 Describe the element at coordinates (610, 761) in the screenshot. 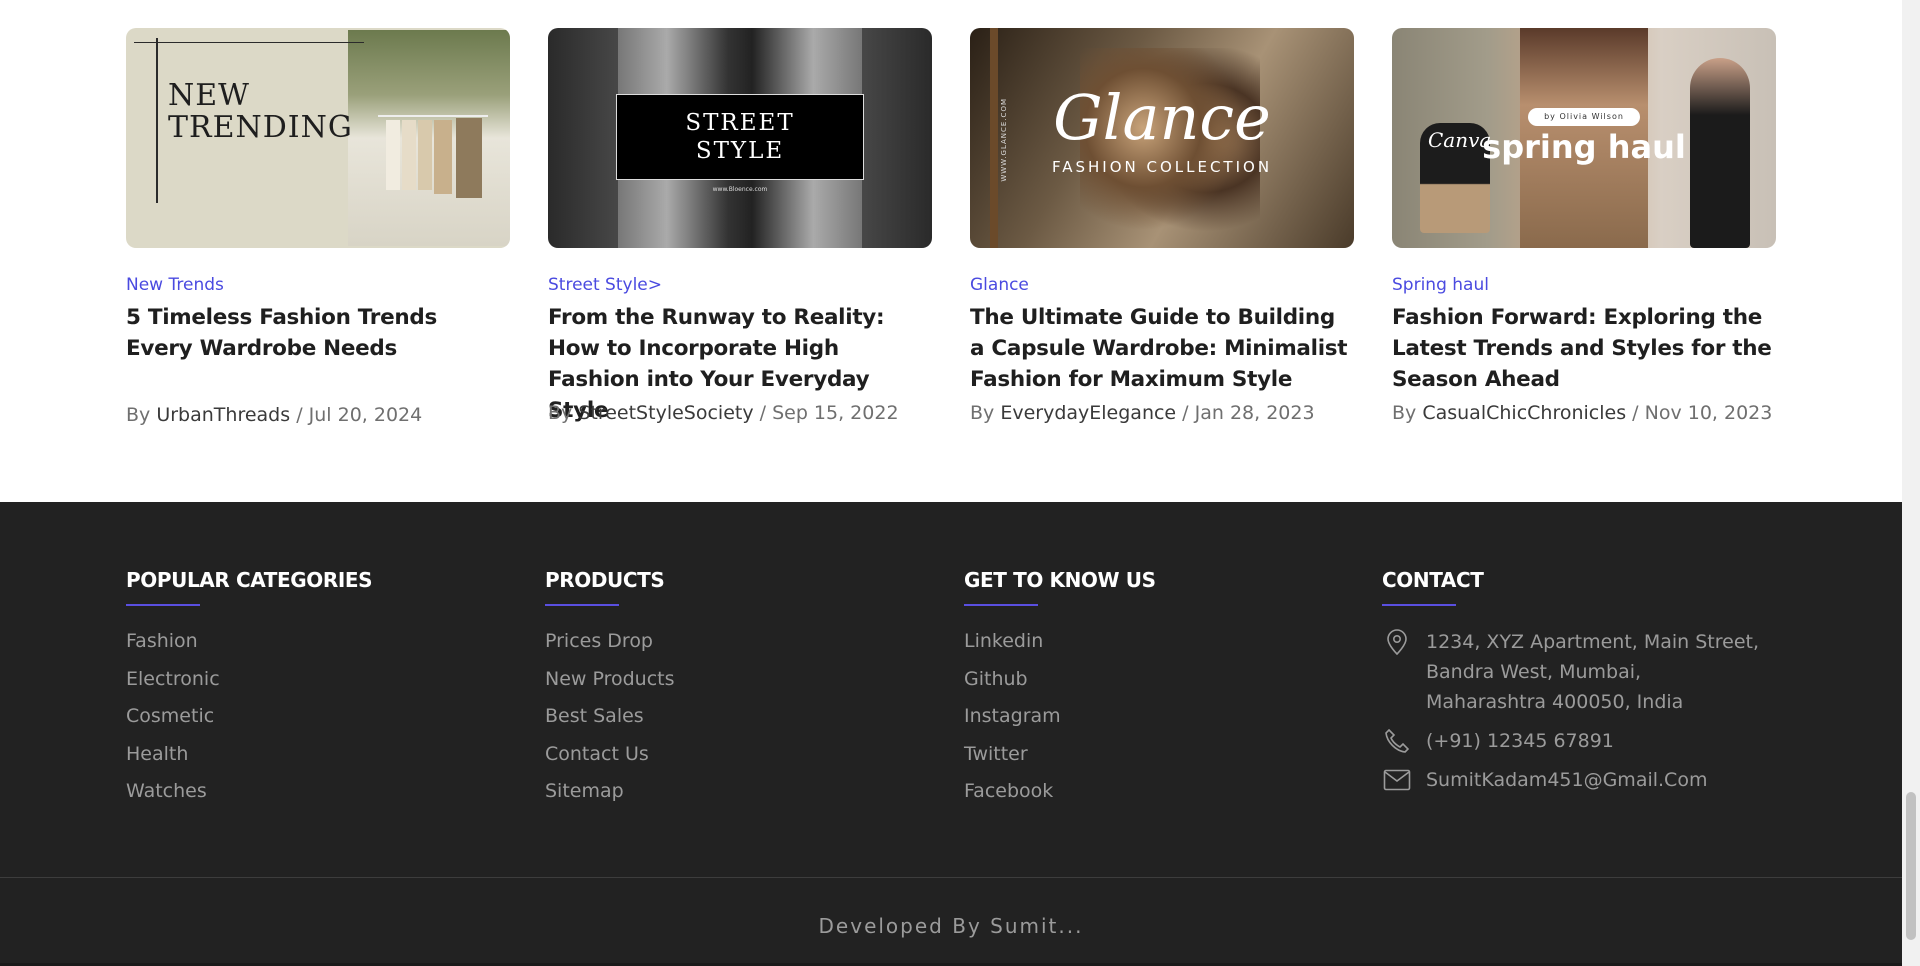

I see `footer-link: Contact Us` at that location.